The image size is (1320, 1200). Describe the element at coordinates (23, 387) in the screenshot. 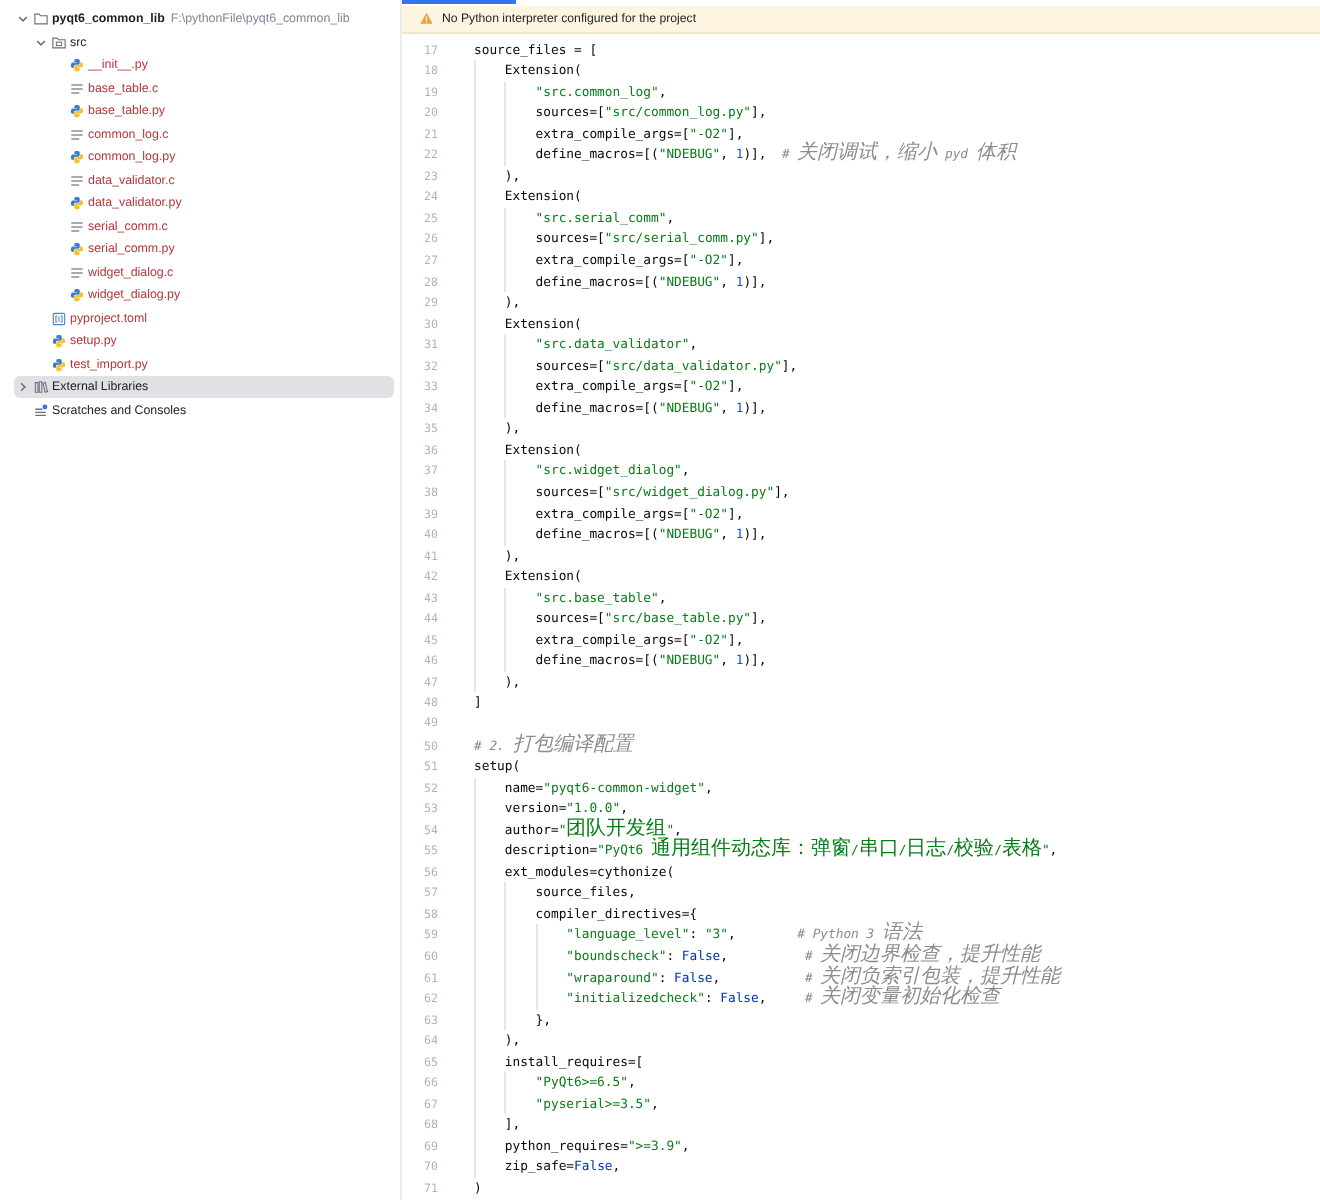

I see `chevron-right-icon` at that location.